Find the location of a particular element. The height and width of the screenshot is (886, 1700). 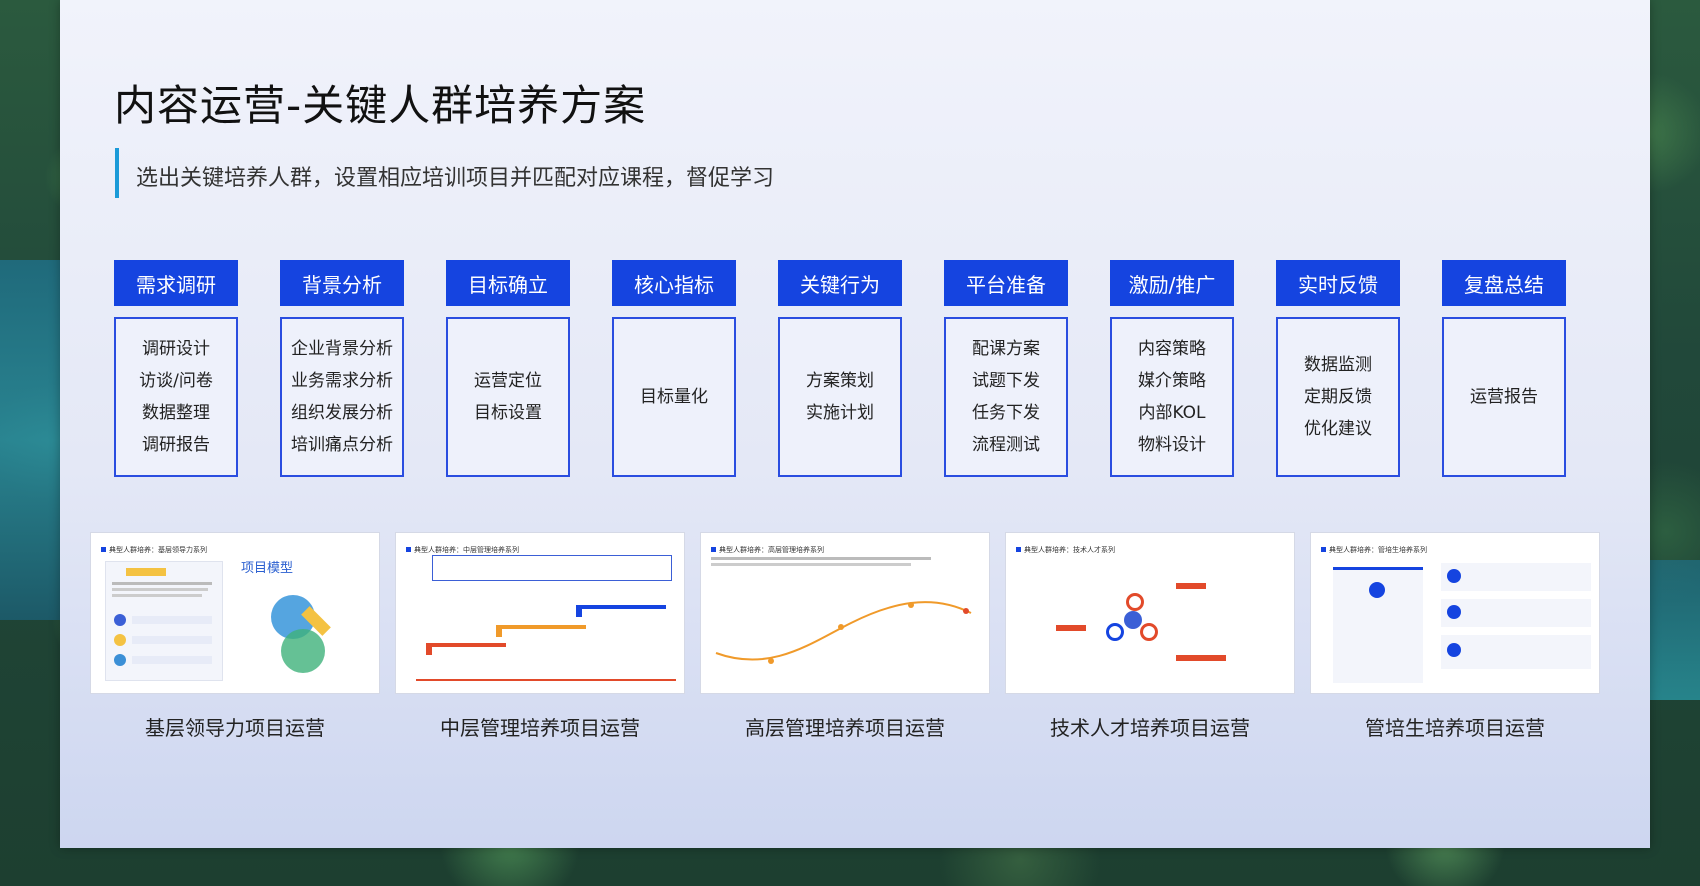

card-caption: 中层管理培养项目运营 is located at coordinates (540, 728).